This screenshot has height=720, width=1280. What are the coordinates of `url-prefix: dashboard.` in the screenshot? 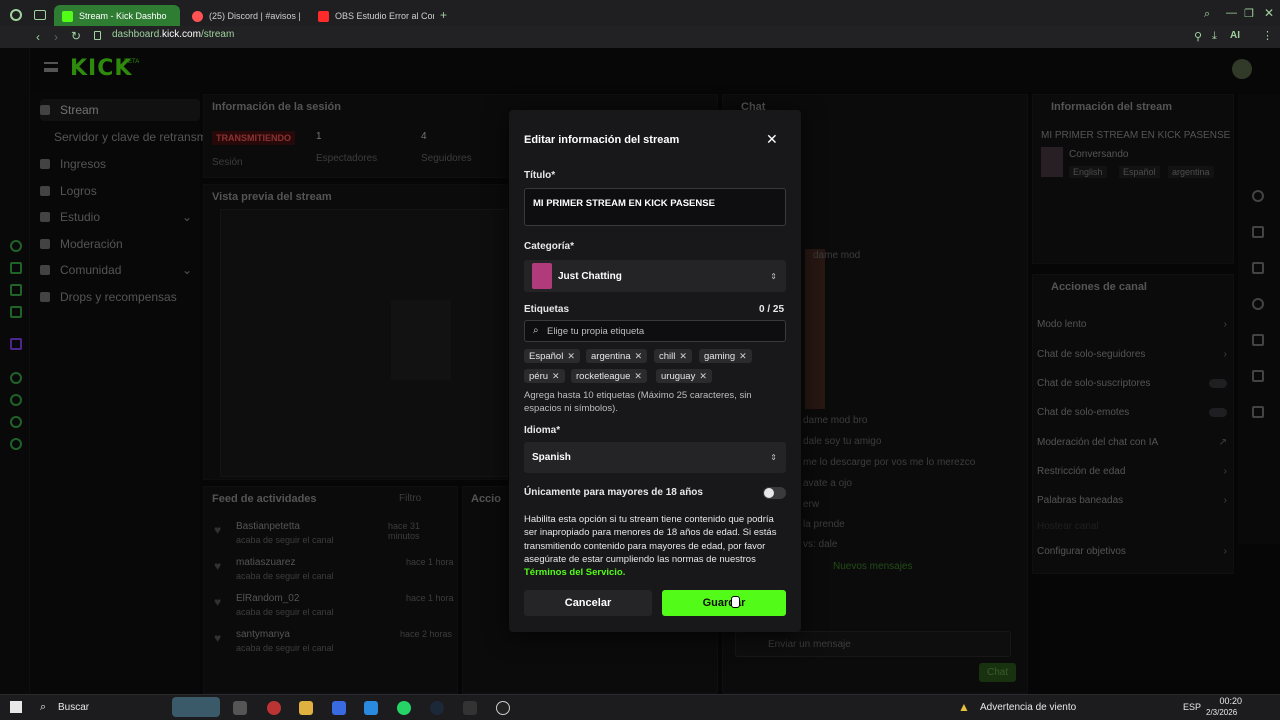 It's located at (137, 34).